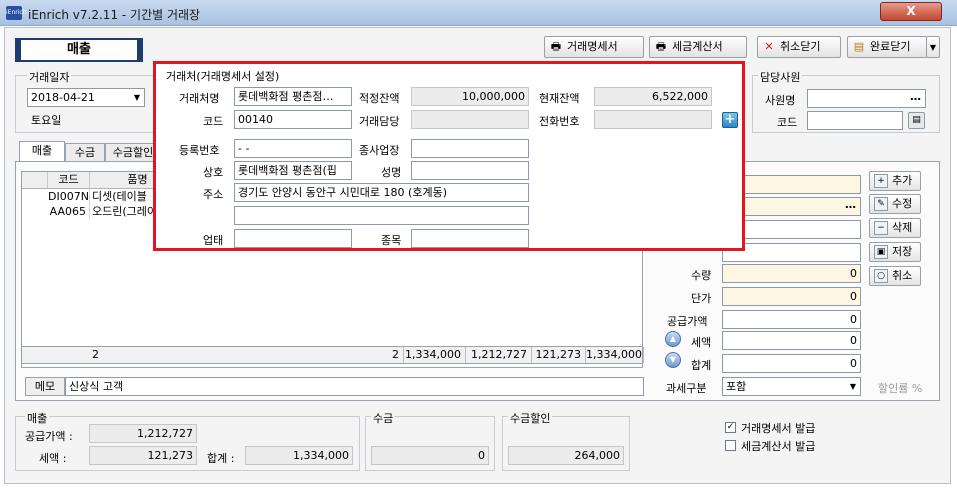 This screenshot has width=957, height=488. Describe the element at coordinates (730, 427) in the screenshot. I see `issue-statement-checkbox: ✓` at that location.